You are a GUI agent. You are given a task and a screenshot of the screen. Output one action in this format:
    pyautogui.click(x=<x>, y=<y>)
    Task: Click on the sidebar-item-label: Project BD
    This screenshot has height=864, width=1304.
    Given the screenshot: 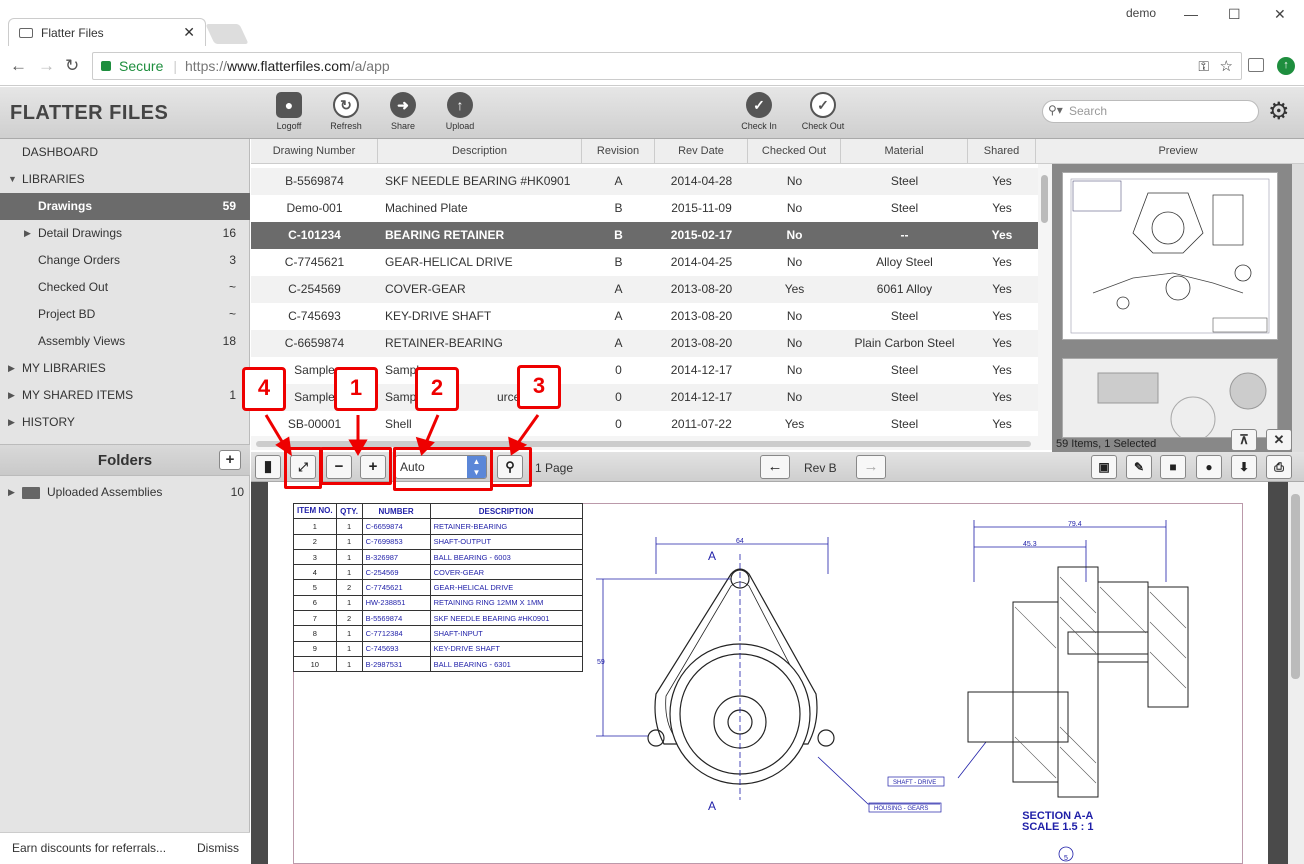 What is the action you would take?
    pyautogui.click(x=67, y=314)
    